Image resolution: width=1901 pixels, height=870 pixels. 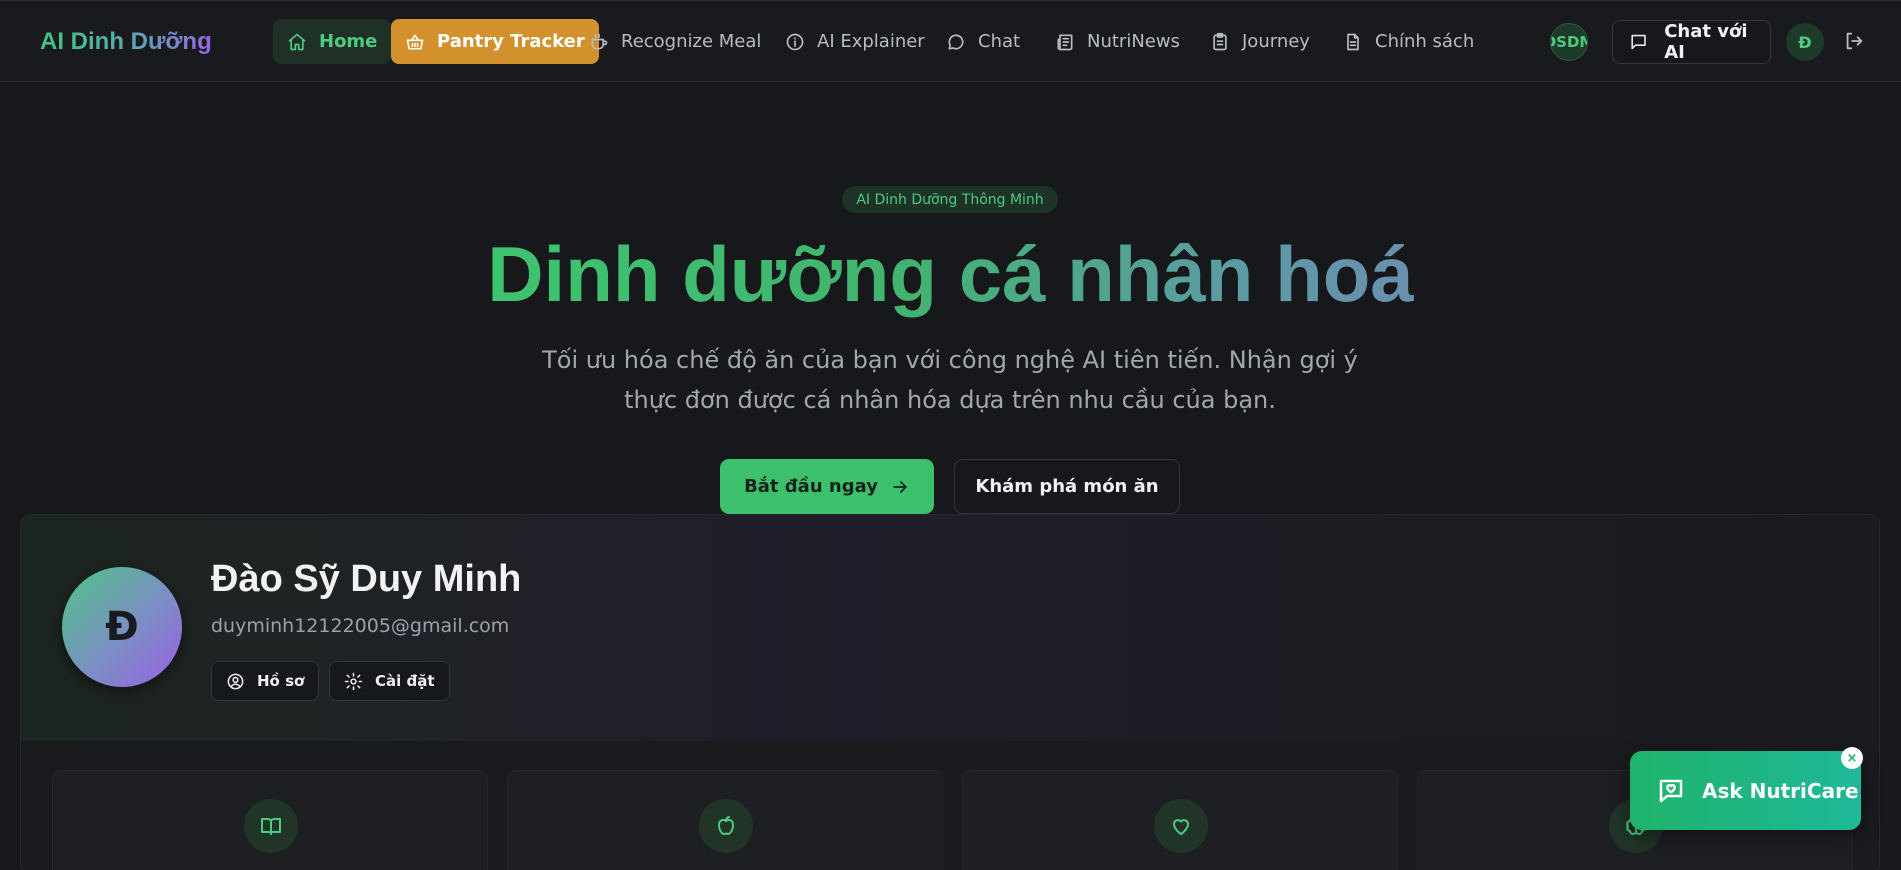 I want to click on start-now-button: Bắt đầu ngay, so click(x=827, y=486).